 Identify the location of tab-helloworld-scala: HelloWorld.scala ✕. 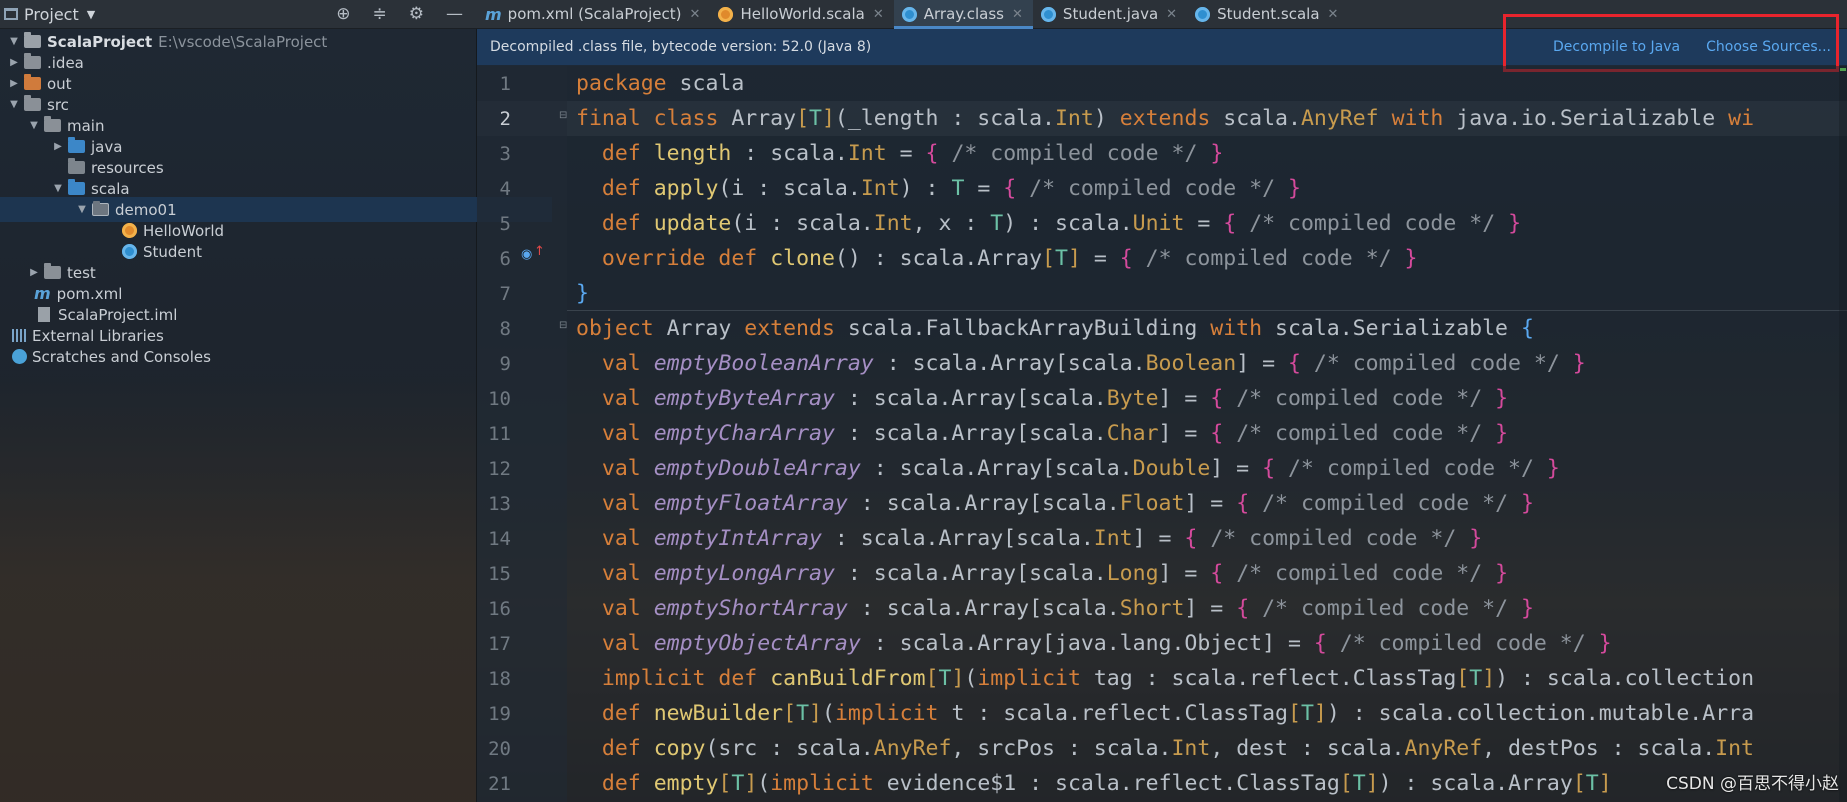
(801, 14).